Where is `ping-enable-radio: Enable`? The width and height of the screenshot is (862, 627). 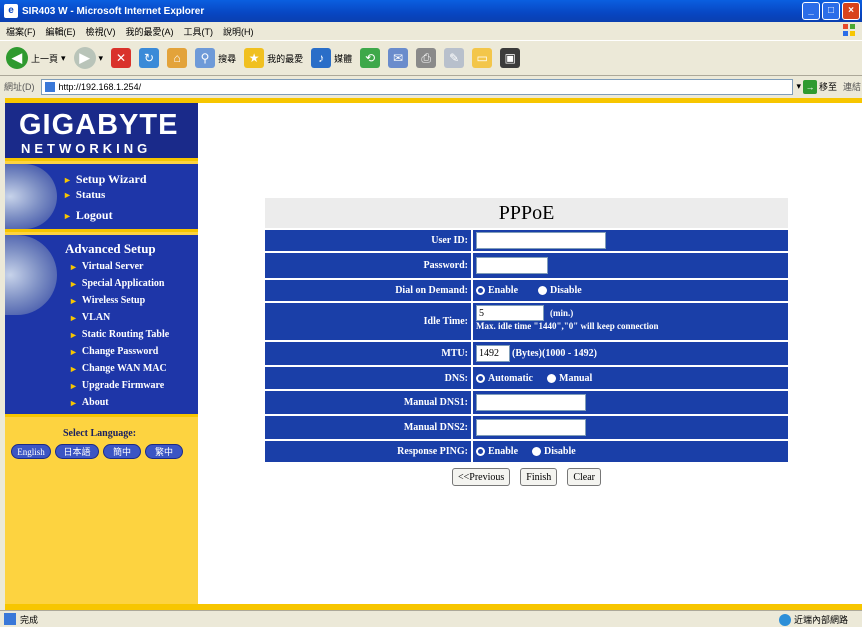 ping-enable-radio: Enable is located at coordinates (497, 451).